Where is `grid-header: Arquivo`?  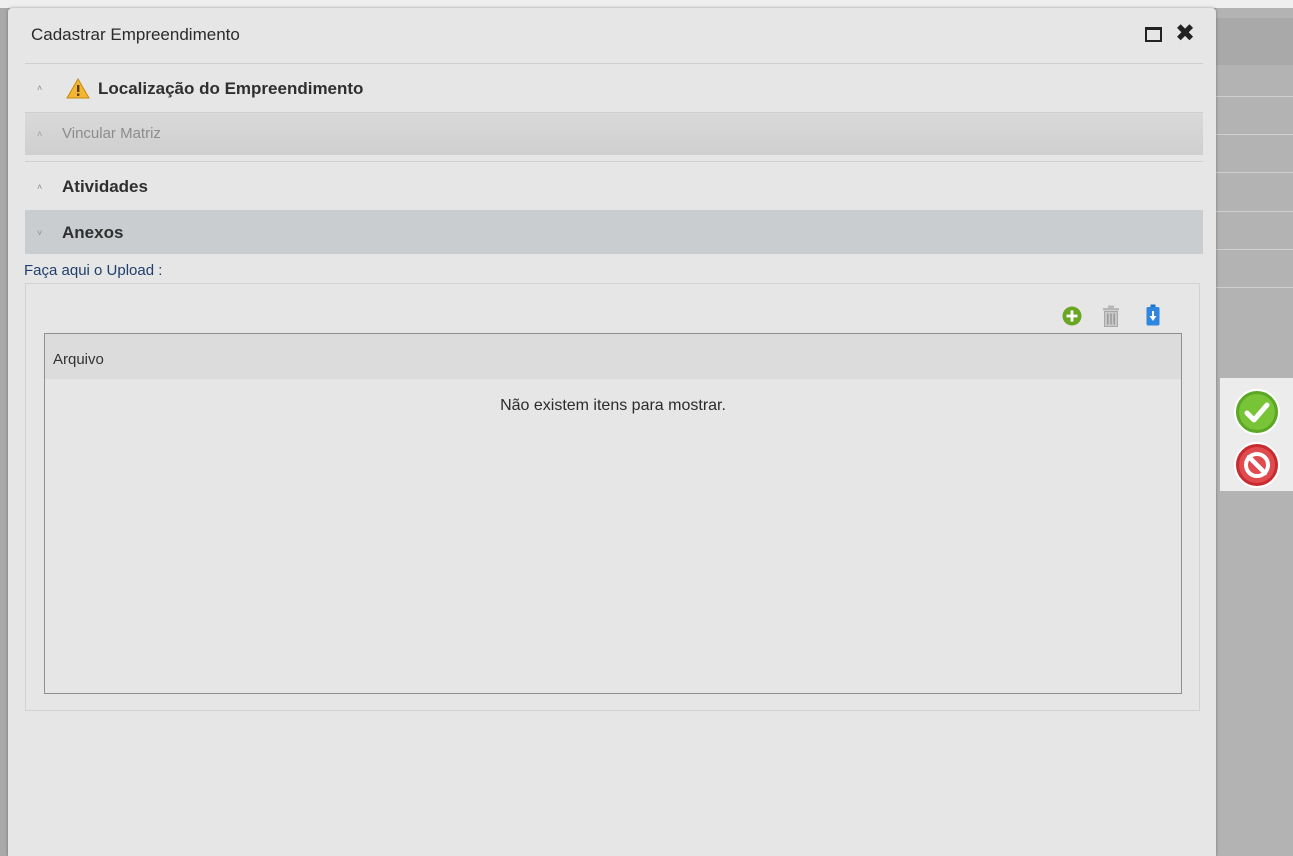
grid-header: Arquivo is located at coordinates (613, 356).